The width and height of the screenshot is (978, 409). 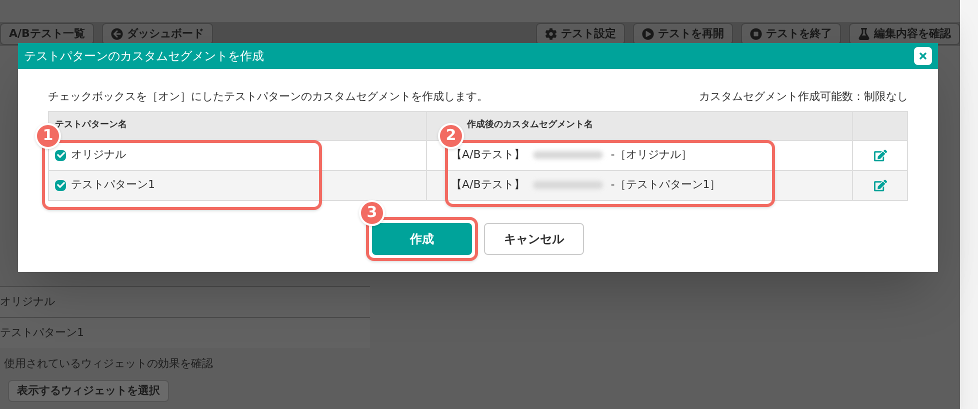 What do you see at coordinates (47, 34) in the screenshot?
I see `nav-button: A/Bテスト一覧` at bounding box center [47, 34].